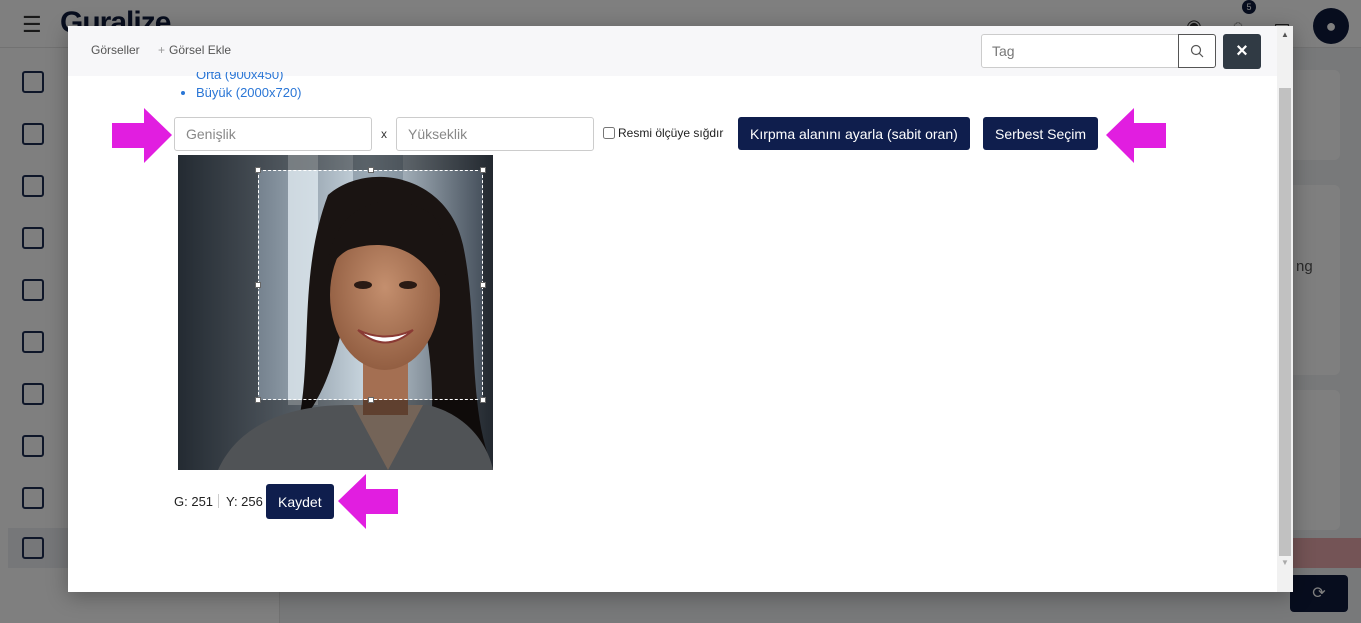 The height and width of the screenshot is (623, 1361). What do you see at coordinates (200, 50) in the screenshot?
I see `breadcrumb-add-image-label: Görsel Ekle` at bounding box center [200, 50].